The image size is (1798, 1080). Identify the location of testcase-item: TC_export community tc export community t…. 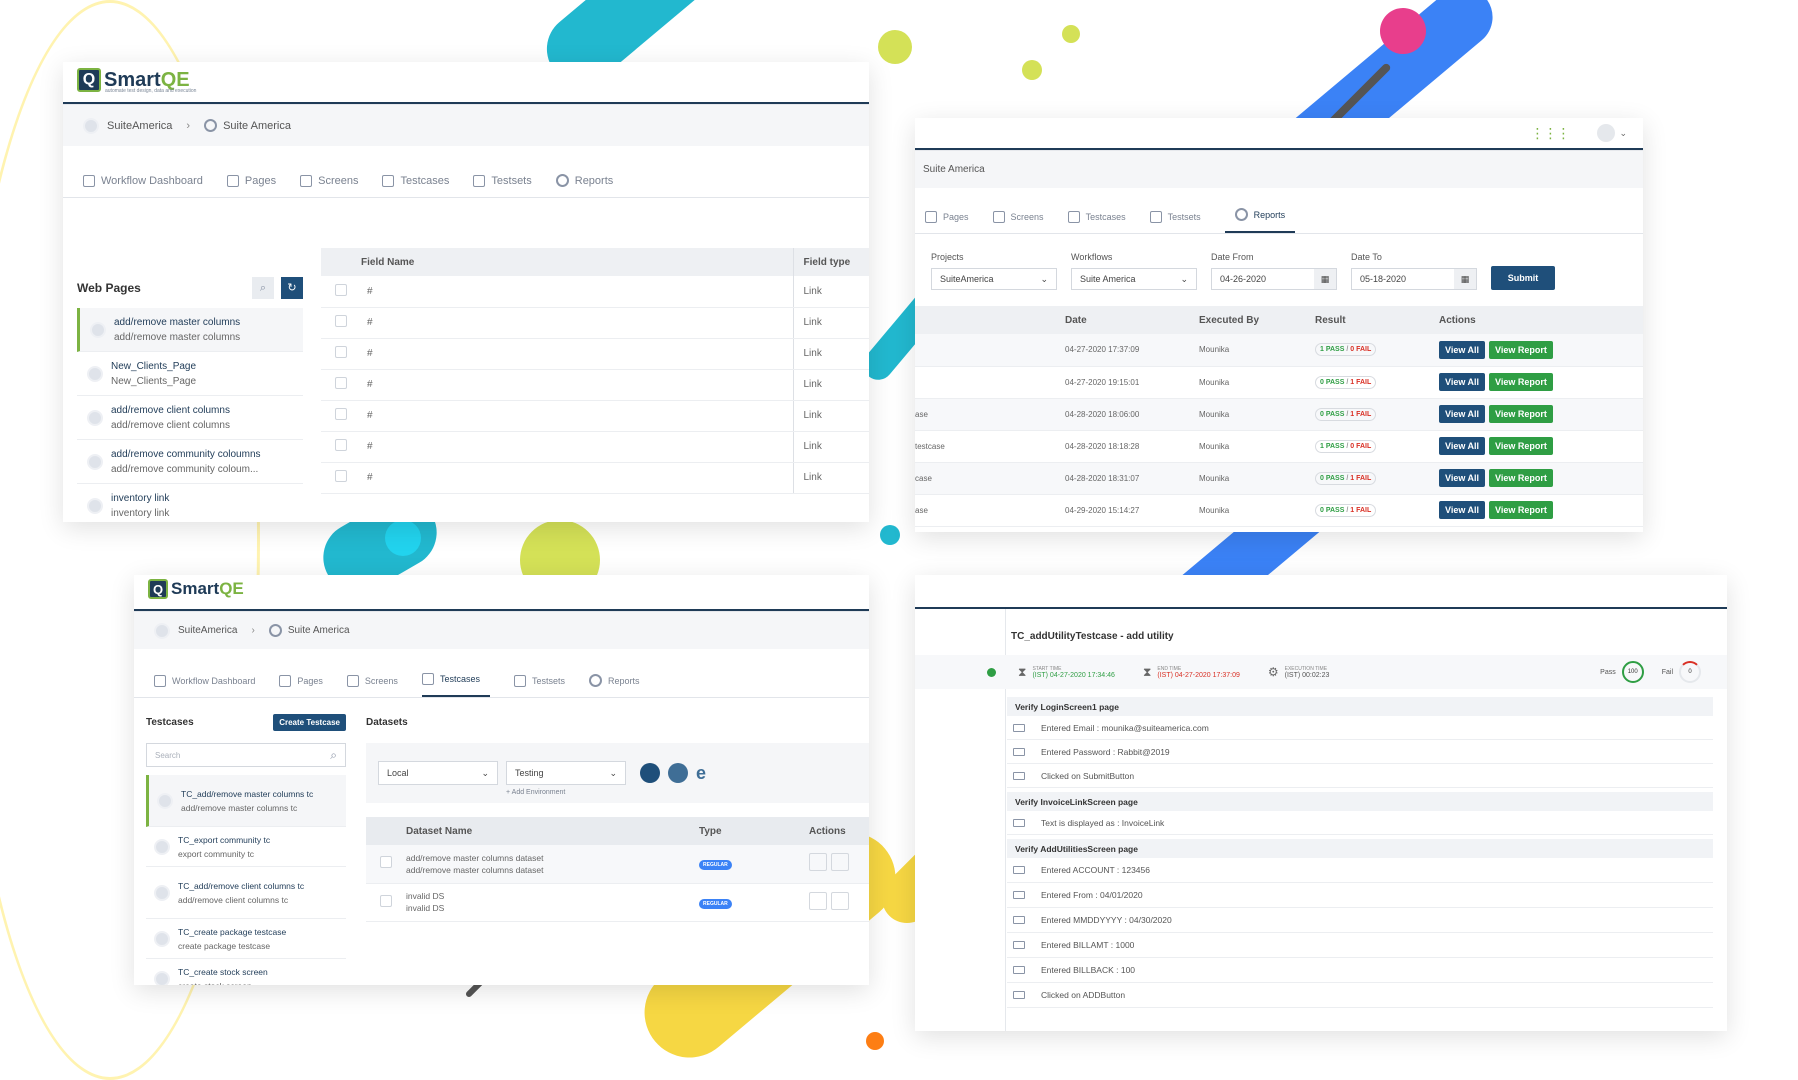
(246, 847).